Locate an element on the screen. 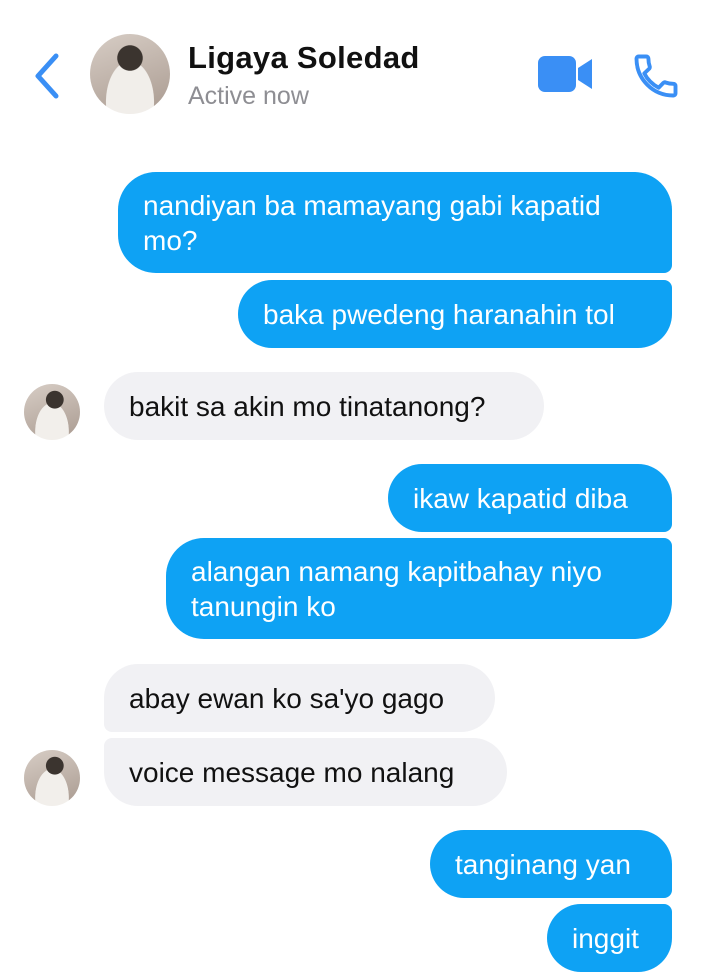 The image size is (720, 980). message-bubble-outgoing: nandiyan ba mamayang gabi kapatid mo? is located at coordinates (395, 222).